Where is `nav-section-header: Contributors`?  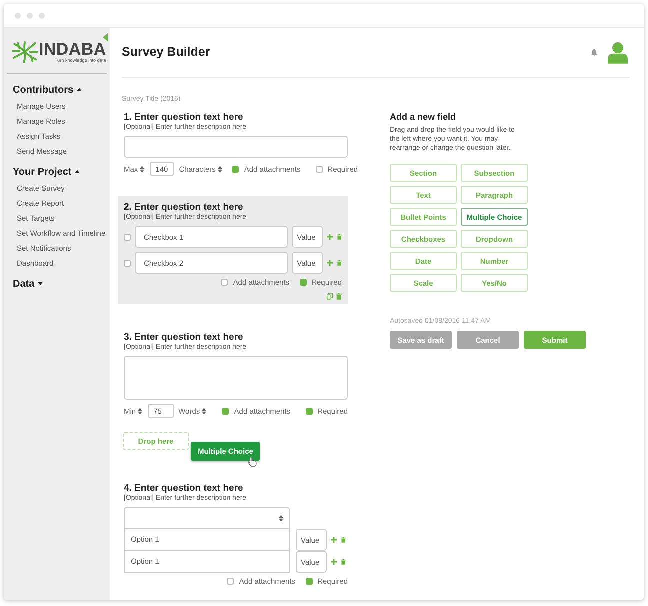
nav-section-header: Contributors is located at coordinates (47, 90).